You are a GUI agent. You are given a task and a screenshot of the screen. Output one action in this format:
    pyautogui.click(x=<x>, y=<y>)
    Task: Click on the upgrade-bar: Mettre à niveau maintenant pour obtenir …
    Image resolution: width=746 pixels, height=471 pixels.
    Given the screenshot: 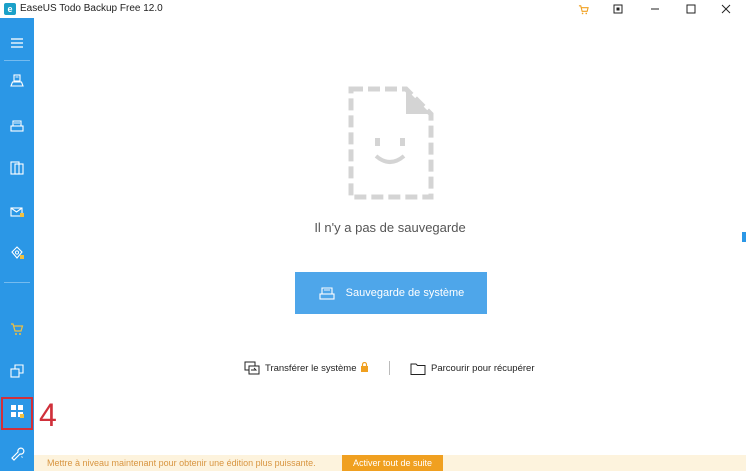 What is the action you would take?
    pyautogui.click(x=390, y=463)
    